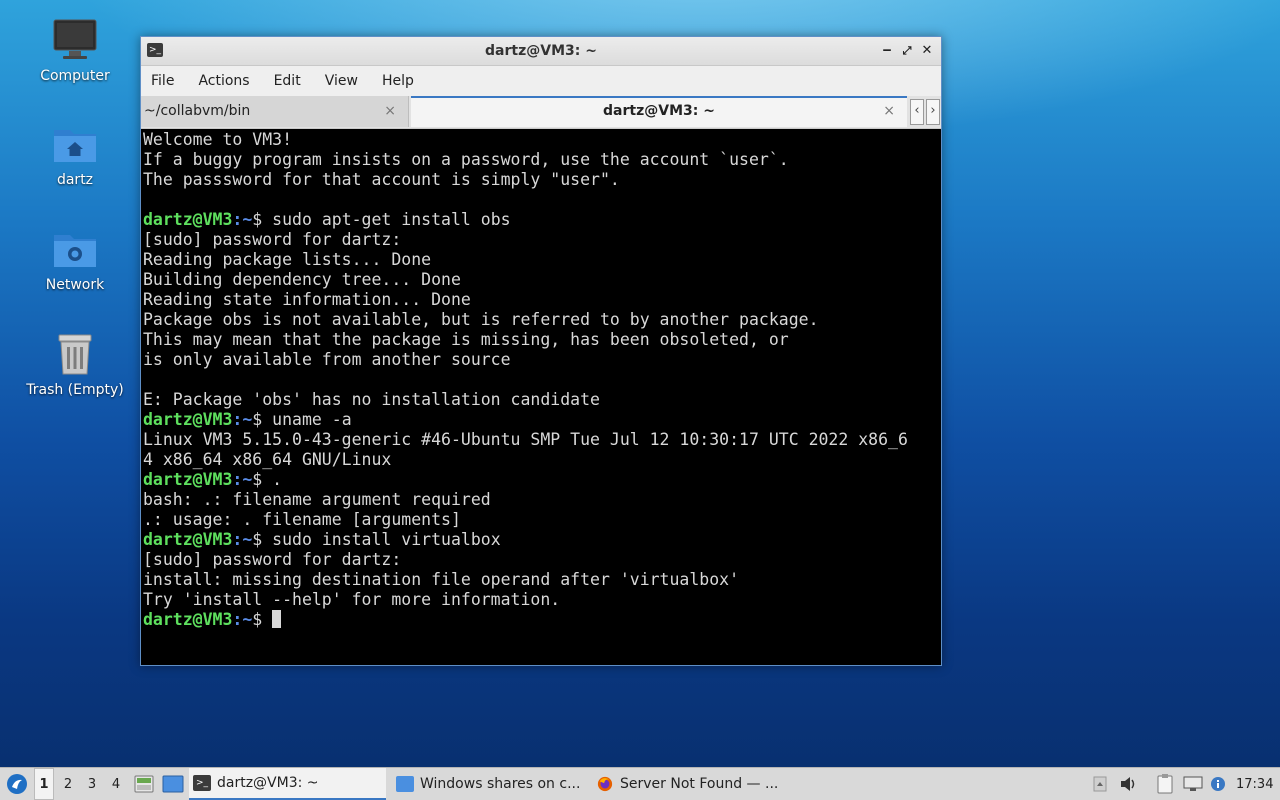 The image size is (1280, 800). What do you see at coordinates (907, 51) in the screenshot?
I see `maximize-button: ⤢` at bounding box center [907, 51].